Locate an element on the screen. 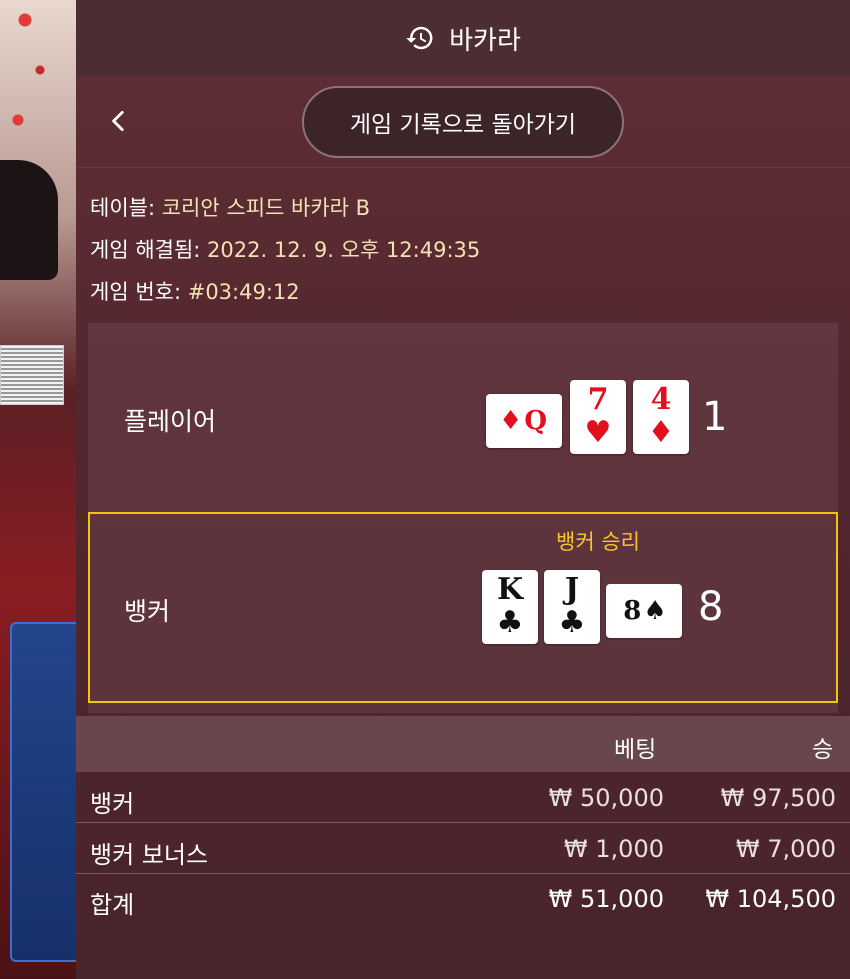 This screenshot has height=979, width=850. resolved-value: 2022. 12. 9. 오후 12:49:35 is located at coordinates (344, 250).